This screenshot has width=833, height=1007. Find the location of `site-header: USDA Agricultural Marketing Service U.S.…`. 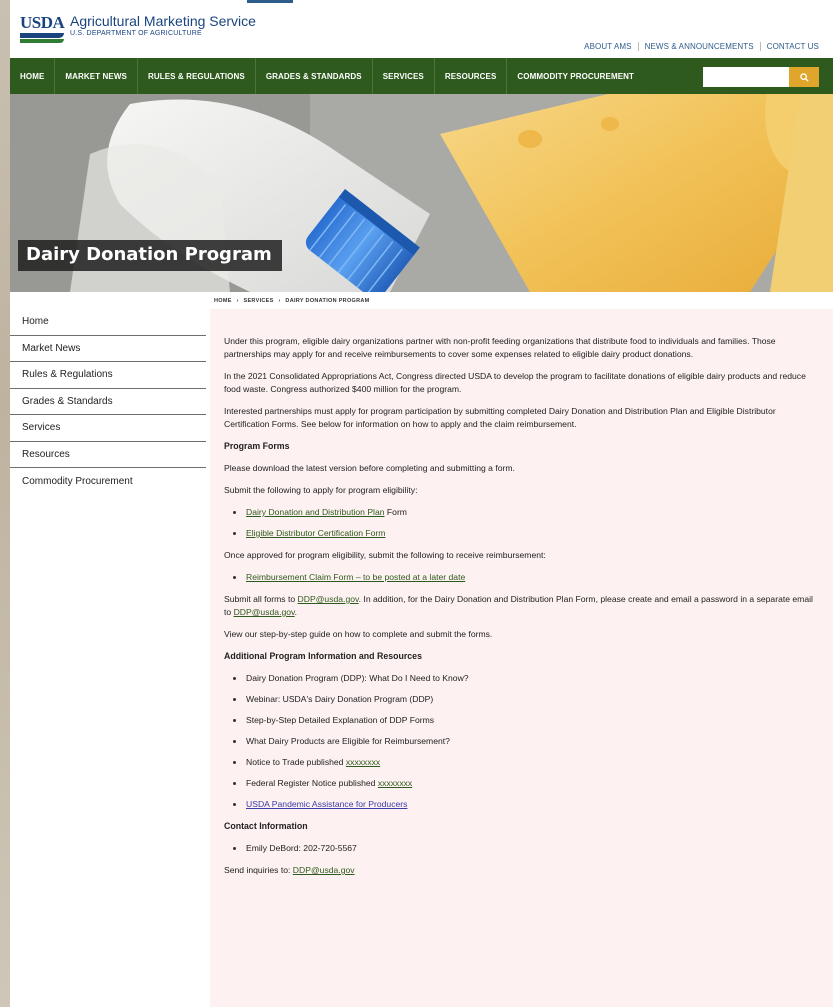

site-header: USDA Agricultural Marketing Service U.S.… is located at coordinates (421, 29).